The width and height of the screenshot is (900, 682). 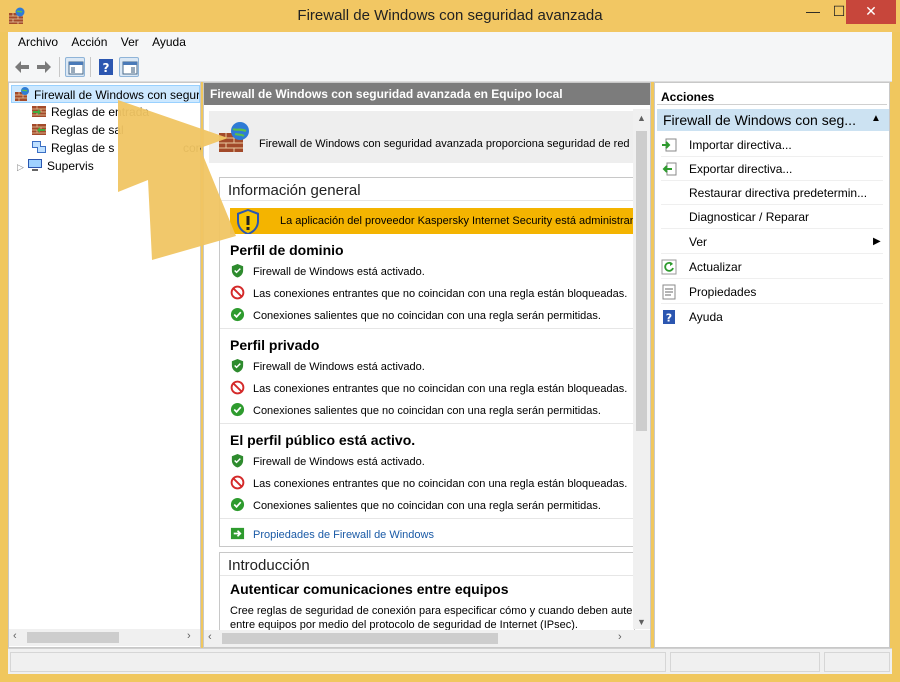 I want to click on firewall-globe-icon, so click(x=234, y=137).